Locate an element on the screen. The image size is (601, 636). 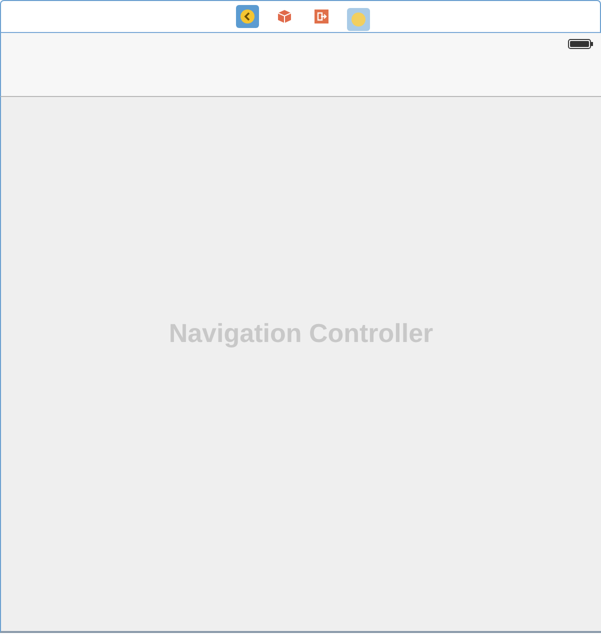
exit-icon is located at coordinates (321, 16).